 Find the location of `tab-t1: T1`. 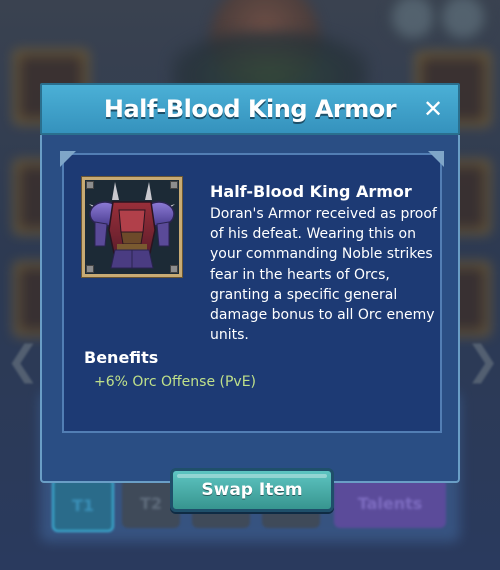

tab-t1: T1 is located at coordinates (83, 505).